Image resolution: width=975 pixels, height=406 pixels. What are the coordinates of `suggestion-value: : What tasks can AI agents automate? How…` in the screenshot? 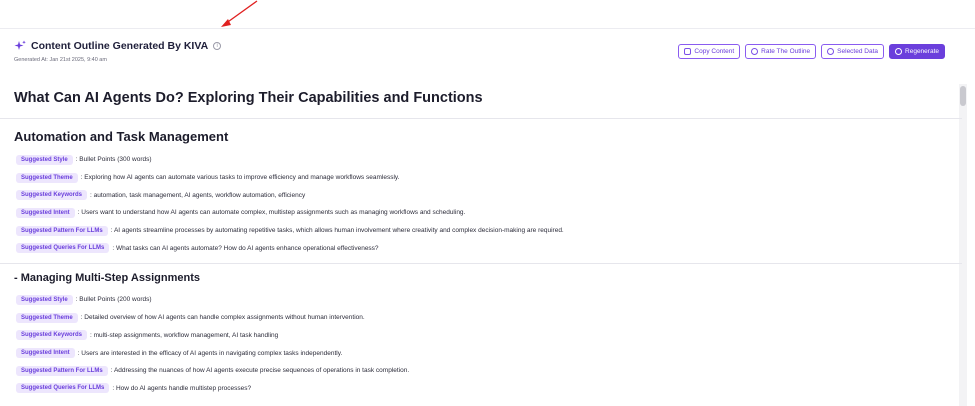 It's located at (245, 248).